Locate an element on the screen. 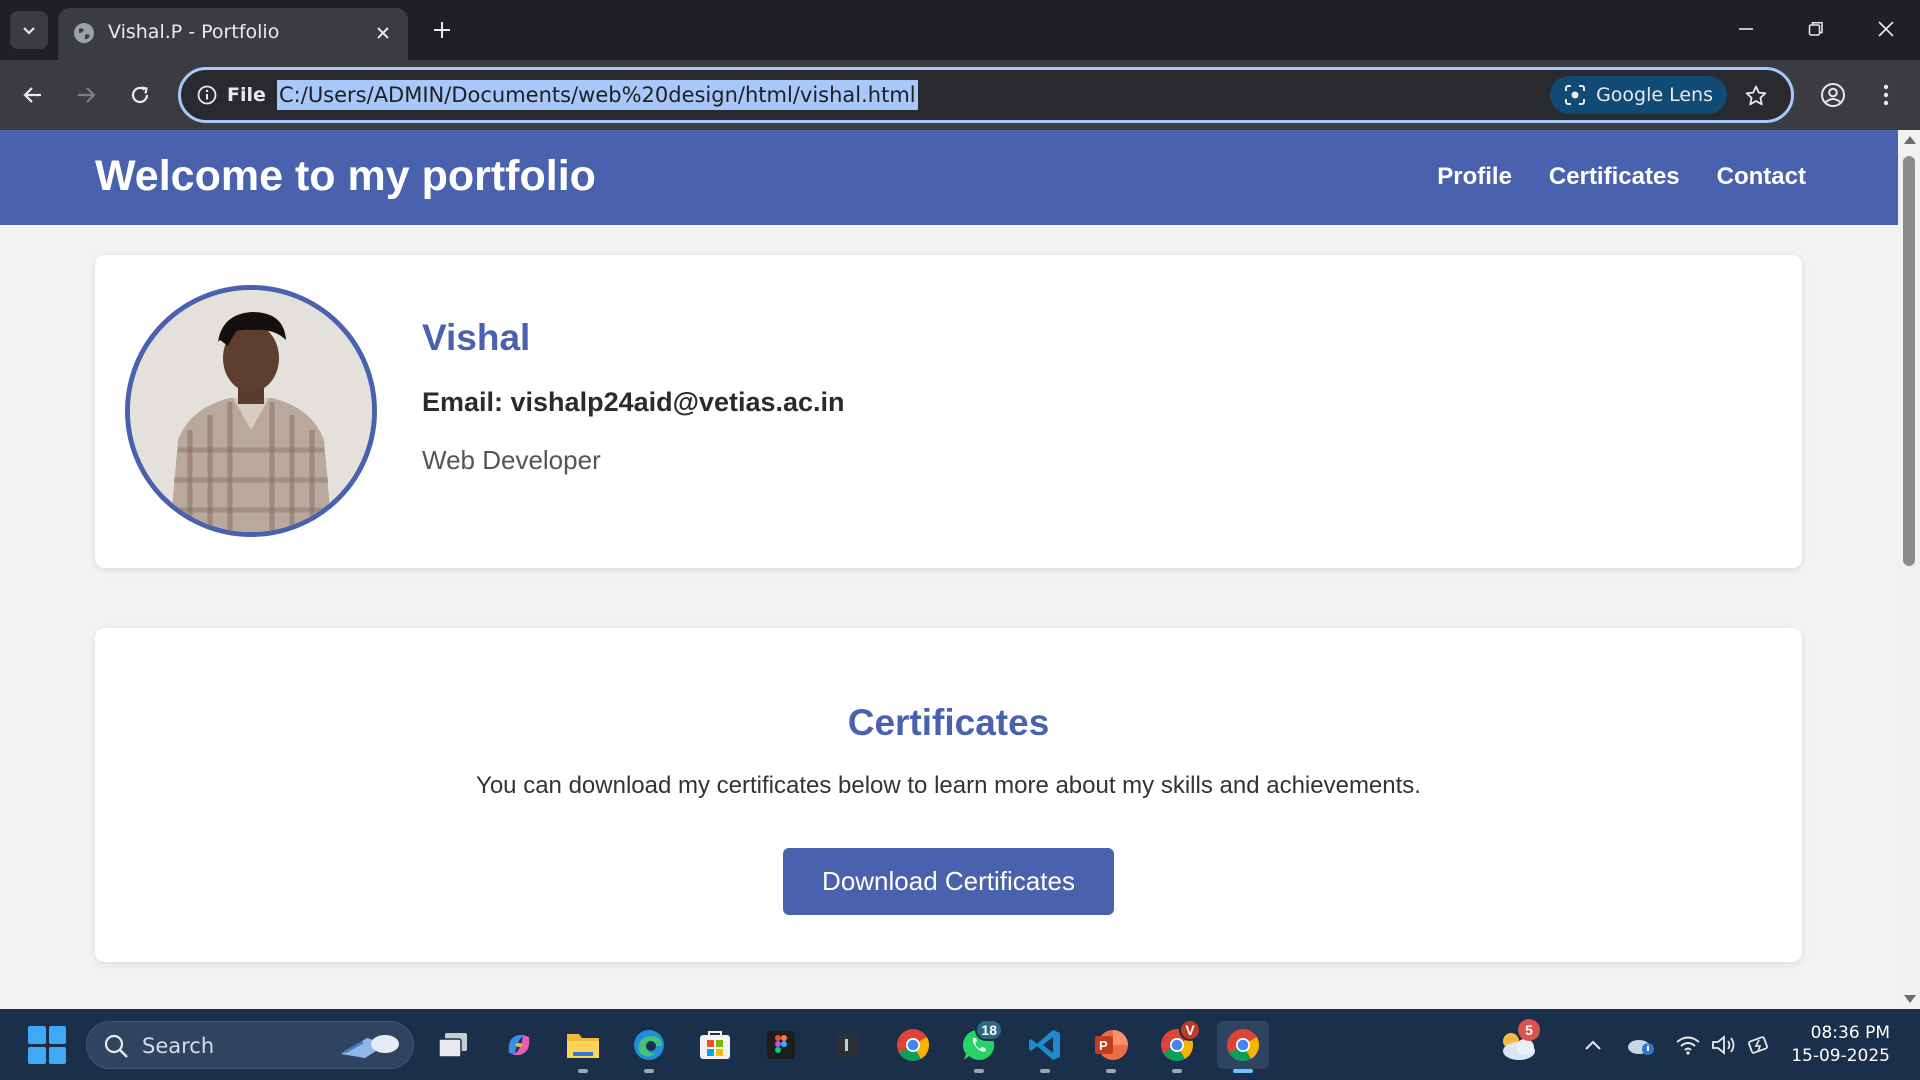  taskbar-store is located at coordinates (715, 1045).